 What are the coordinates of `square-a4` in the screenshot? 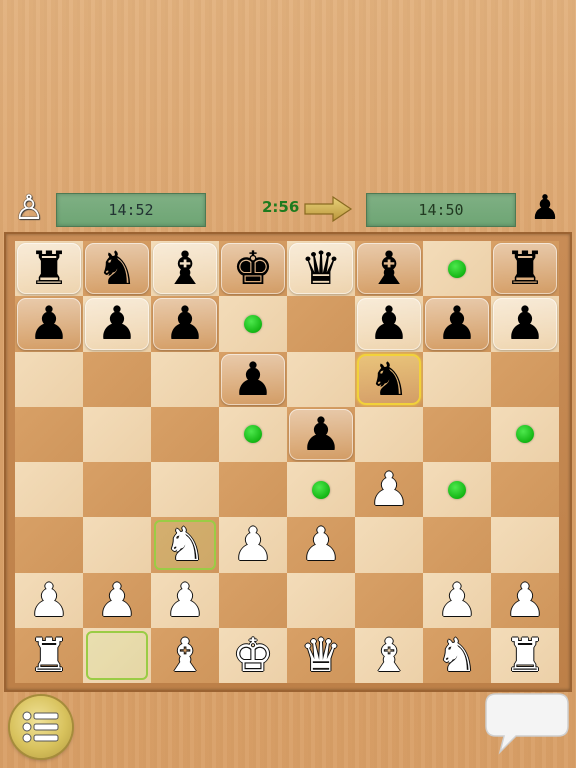 It's located at (49, 490).